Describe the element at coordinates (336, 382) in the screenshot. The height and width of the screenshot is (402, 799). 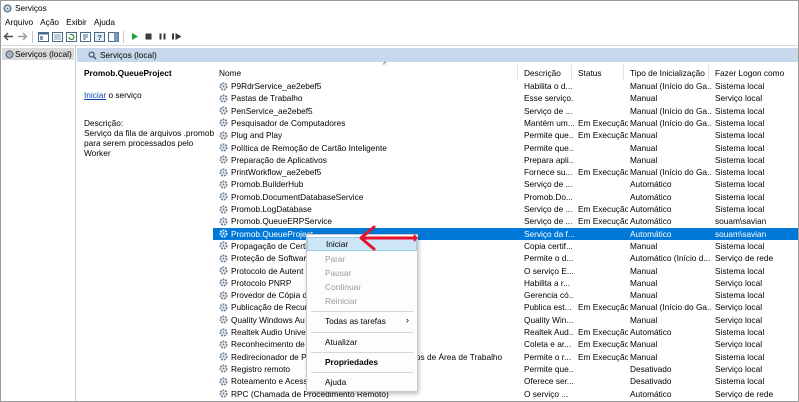
I see `context-menu-item-label: Ajuda` at that location.